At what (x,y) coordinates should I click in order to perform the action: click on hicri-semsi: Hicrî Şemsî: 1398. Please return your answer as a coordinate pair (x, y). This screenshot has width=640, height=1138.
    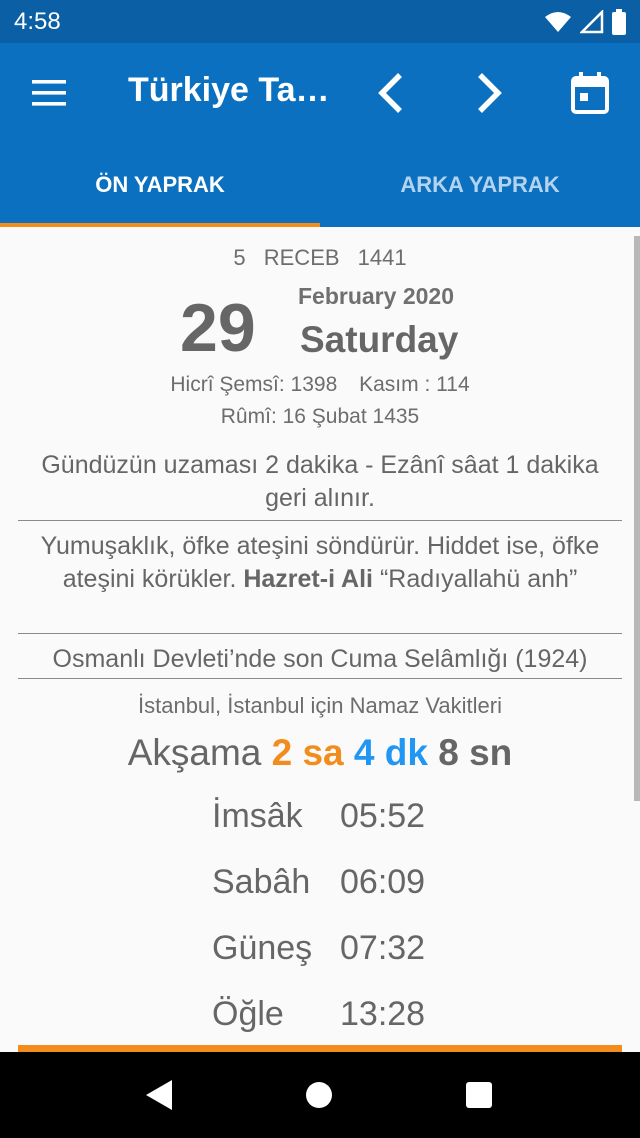
    Looking at the image, I should click on (254, 384).